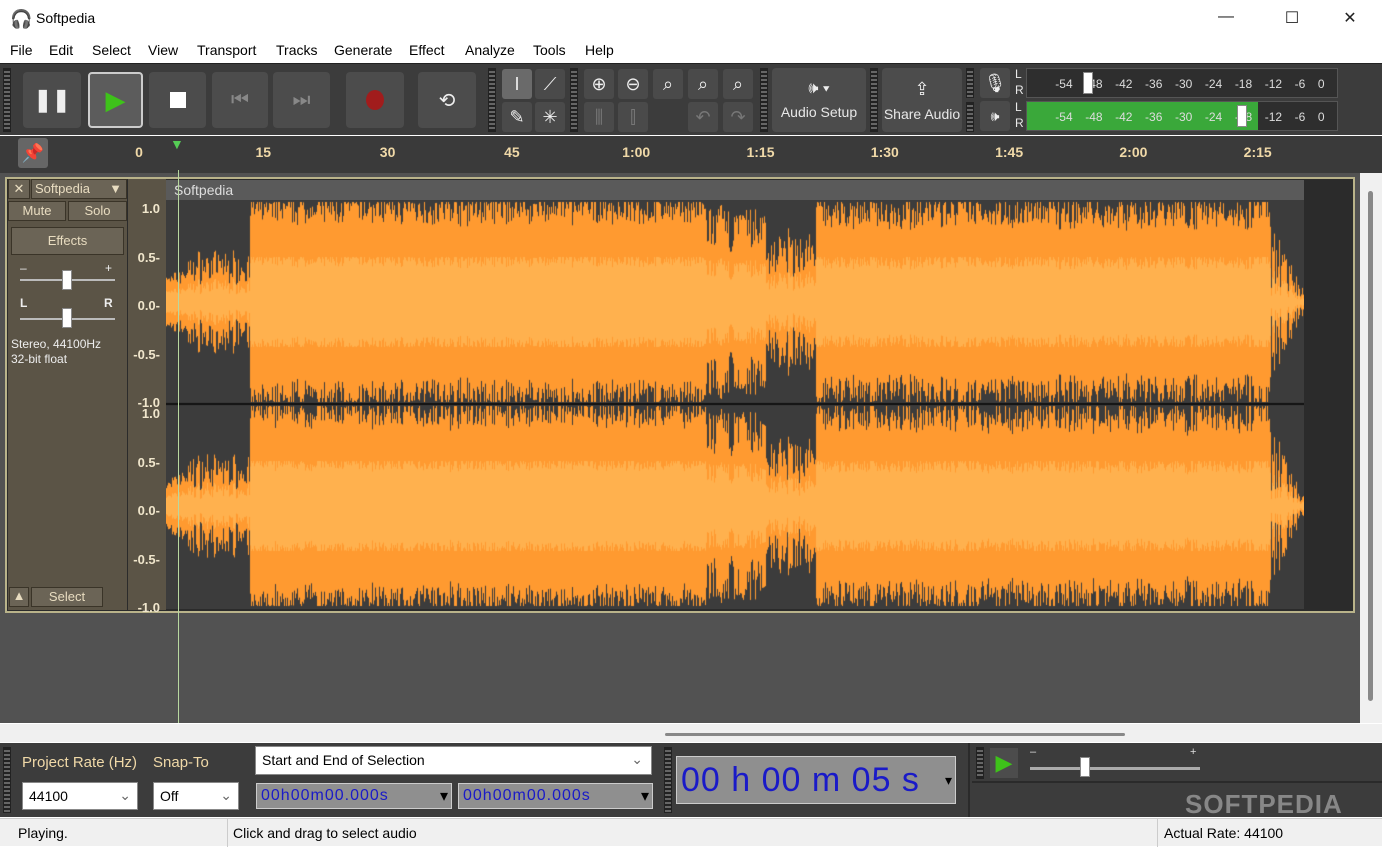 The width and height of the screenshot is (1382, 847). I want to click on zoom-out-button: ⊖, so click(633, 84).